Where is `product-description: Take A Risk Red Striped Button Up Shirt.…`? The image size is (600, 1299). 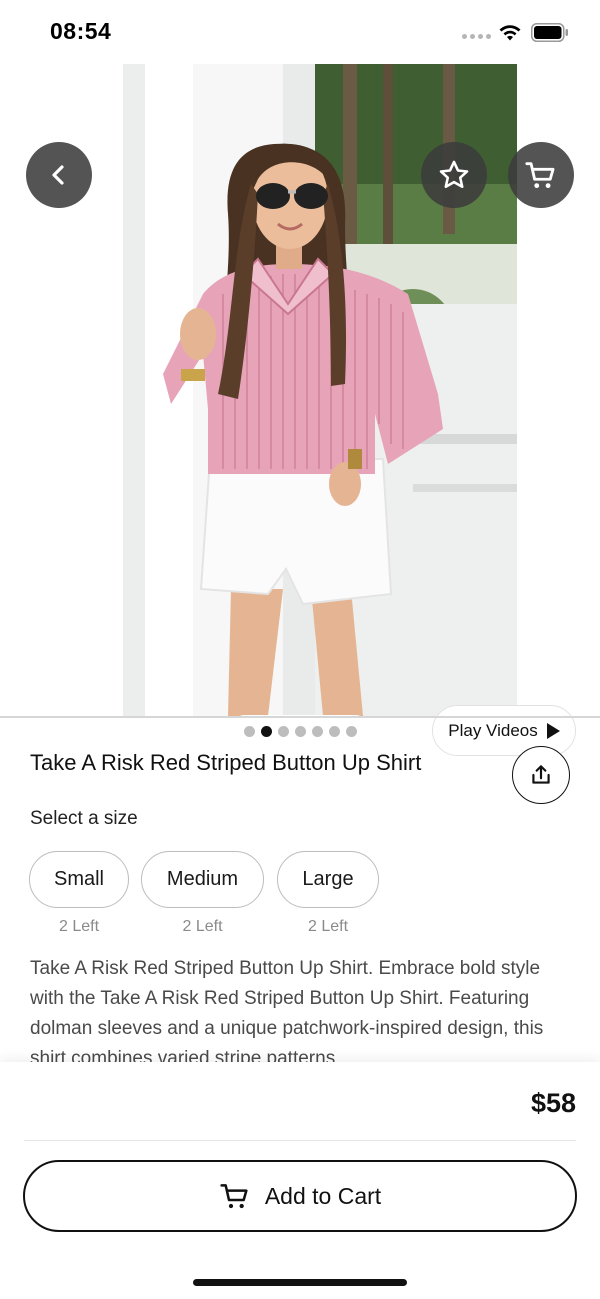 product-description: Take A Risk Red Striped Button Up Shirt.… is located at coordinates (287, 1011).